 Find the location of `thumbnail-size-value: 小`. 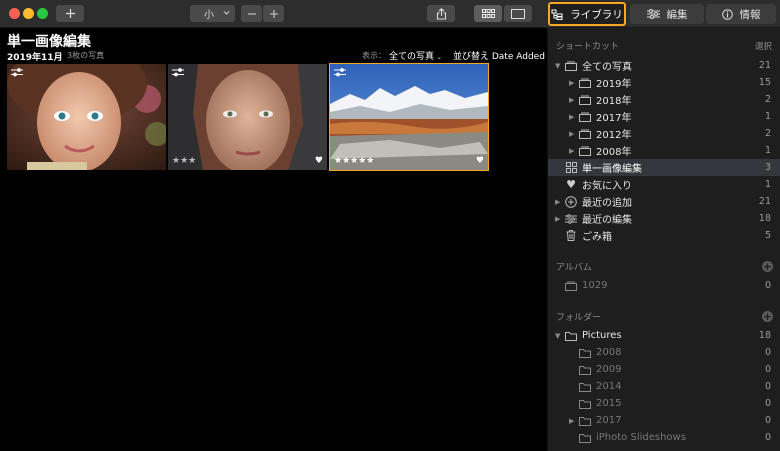

thumbnail-size-value: 小 is located at coordinates (209, 15).